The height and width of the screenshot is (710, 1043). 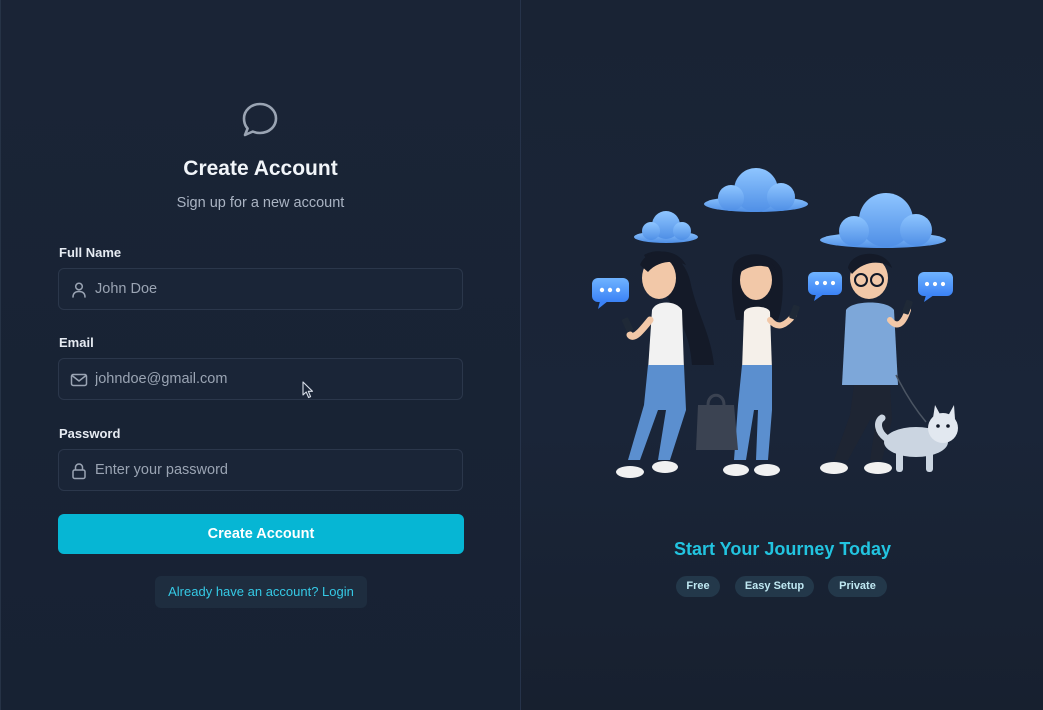 What do you see at coordinates (79, 380) in the screenshot?
I see `mail-icon` at bounding box center [79, 380].